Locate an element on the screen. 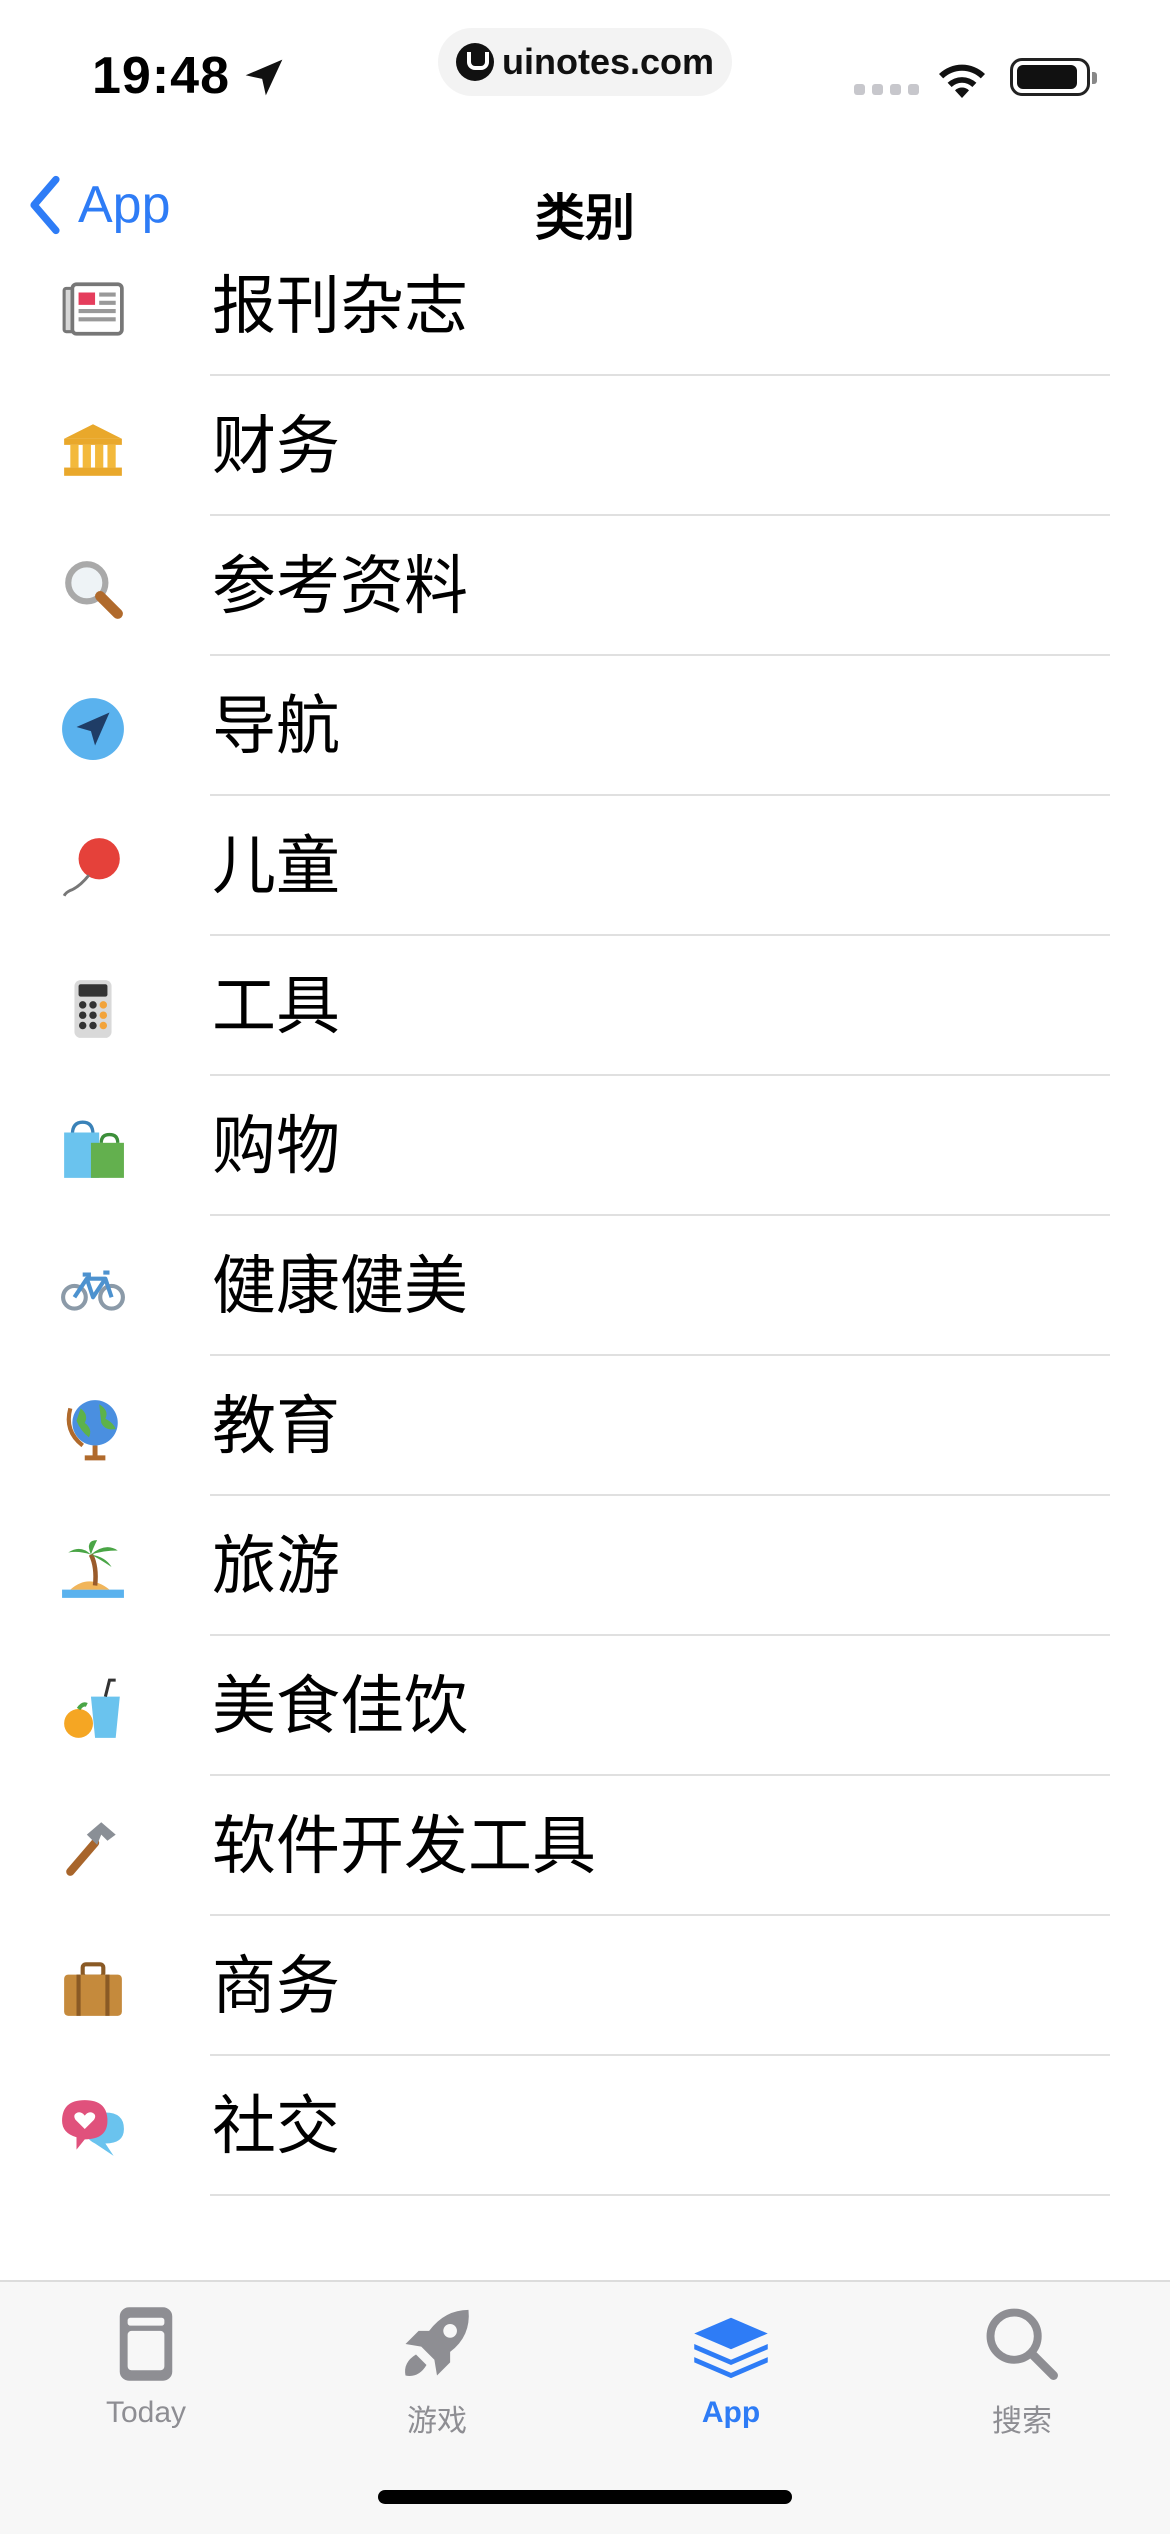 The image size is (1170, 2534). today-icon is located at coordinates (146, 2344).